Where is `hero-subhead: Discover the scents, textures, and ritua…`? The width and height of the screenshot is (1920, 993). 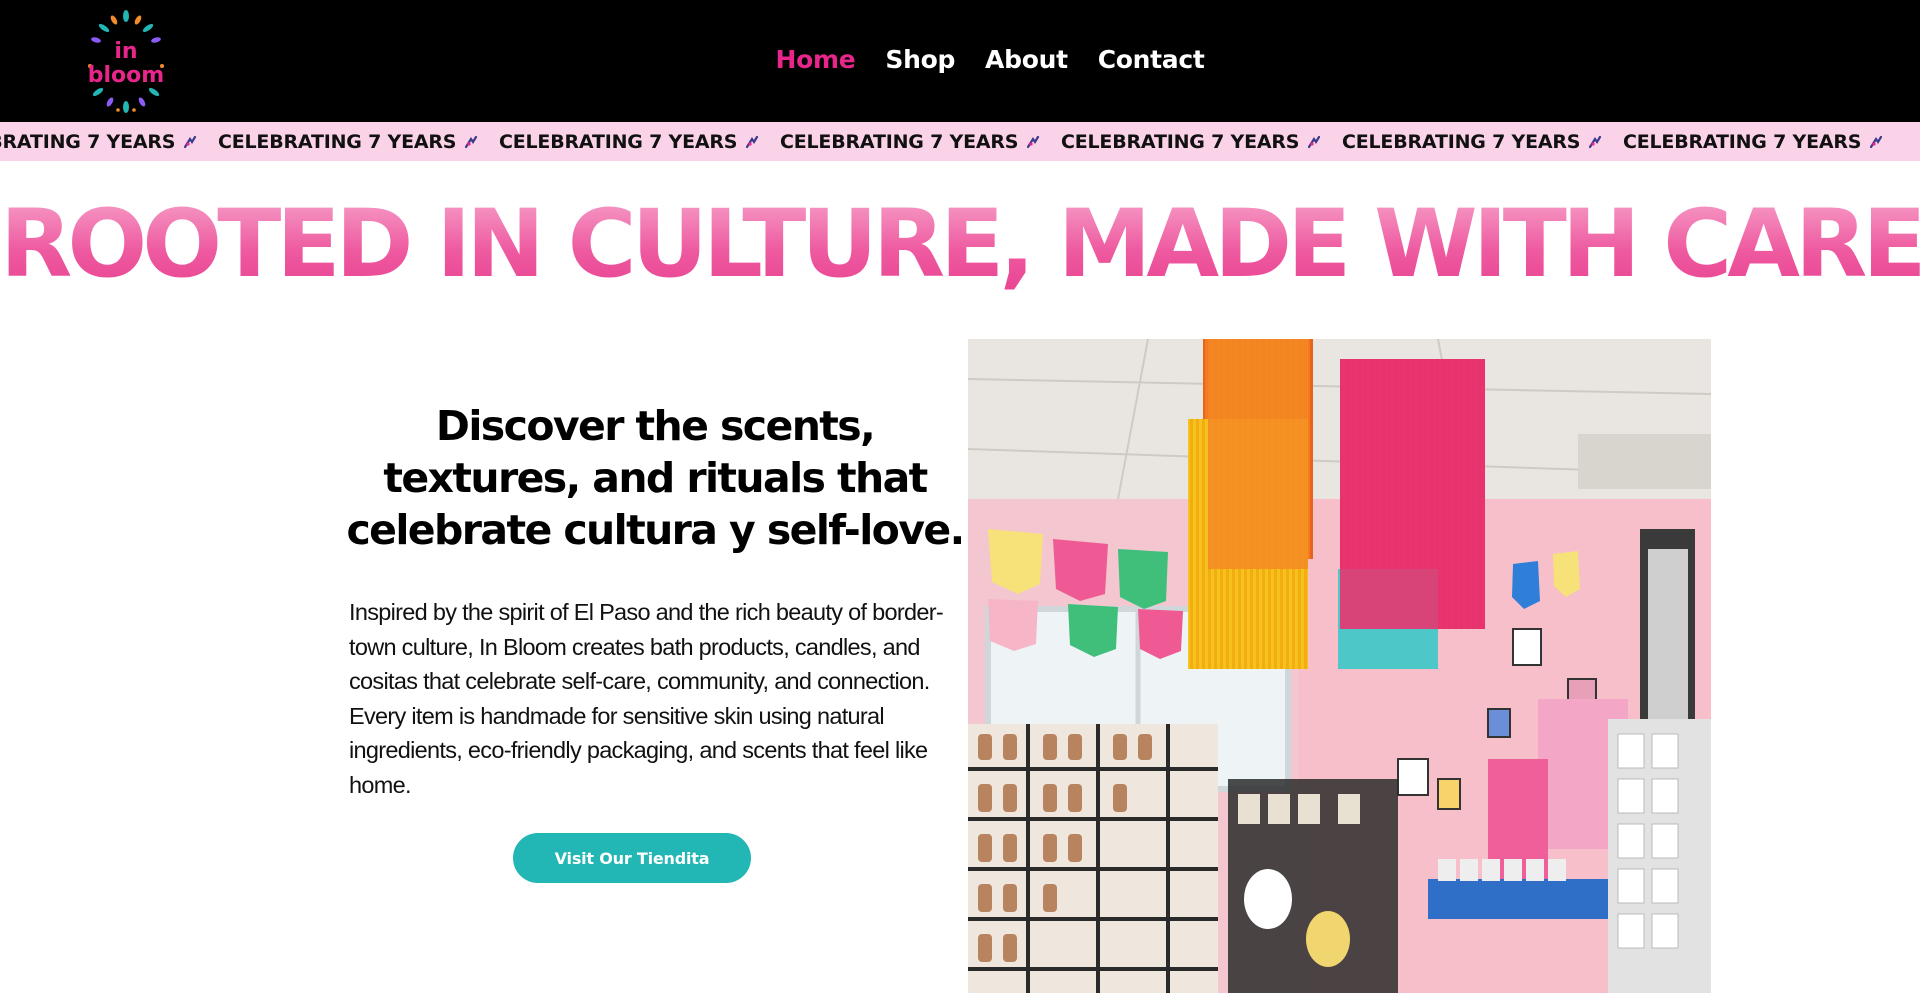
hero-subhead: Discover the scents, textures, and ritua… is located at coordinates (655, 478).